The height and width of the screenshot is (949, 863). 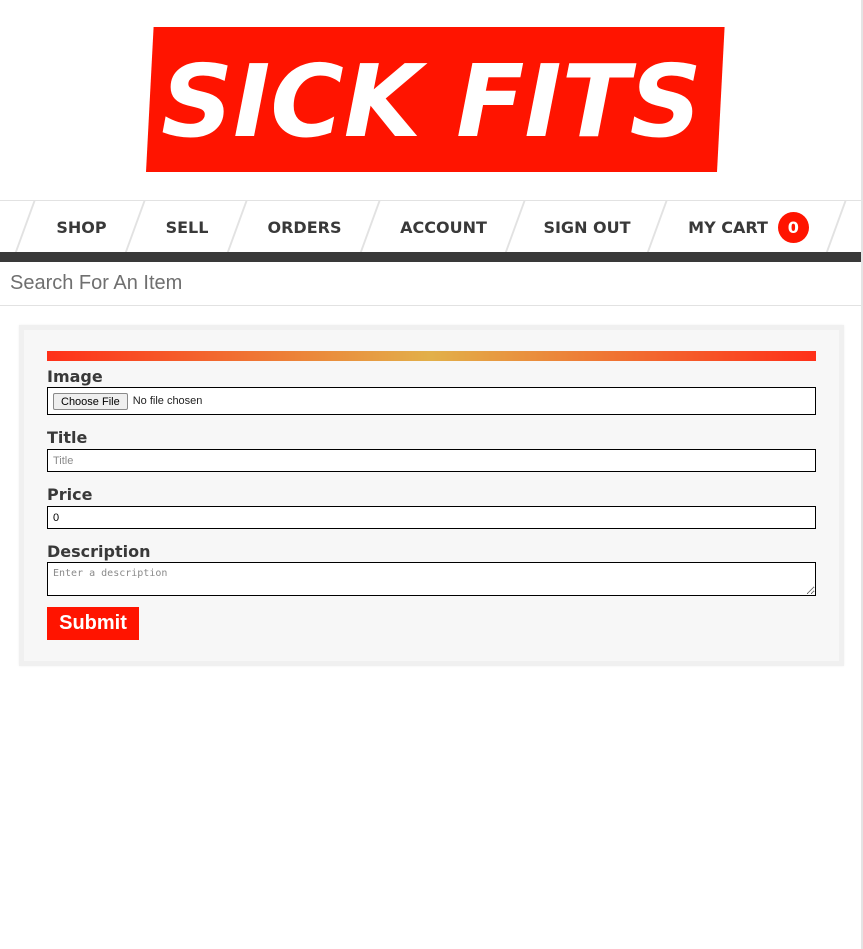 I want to click on nav-item-label: SELL, so click(x=187, y=227).